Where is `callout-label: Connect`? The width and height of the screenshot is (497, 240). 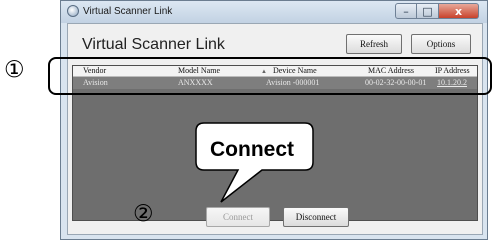
callout-label: Connect is located at coordinates (252, 149).